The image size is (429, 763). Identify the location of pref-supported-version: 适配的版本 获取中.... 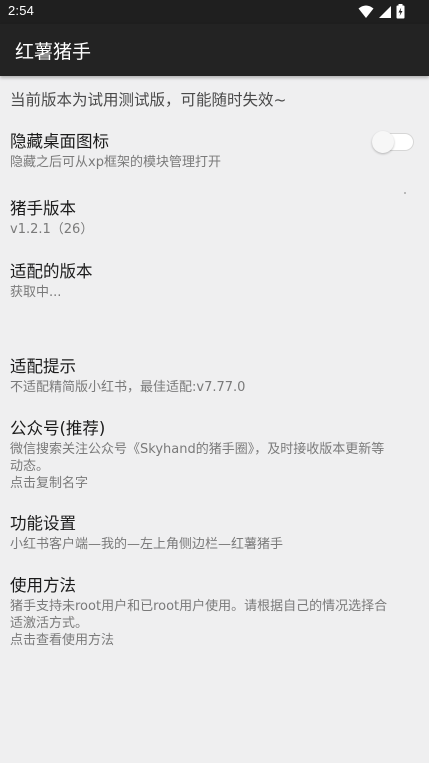
(214, 281).